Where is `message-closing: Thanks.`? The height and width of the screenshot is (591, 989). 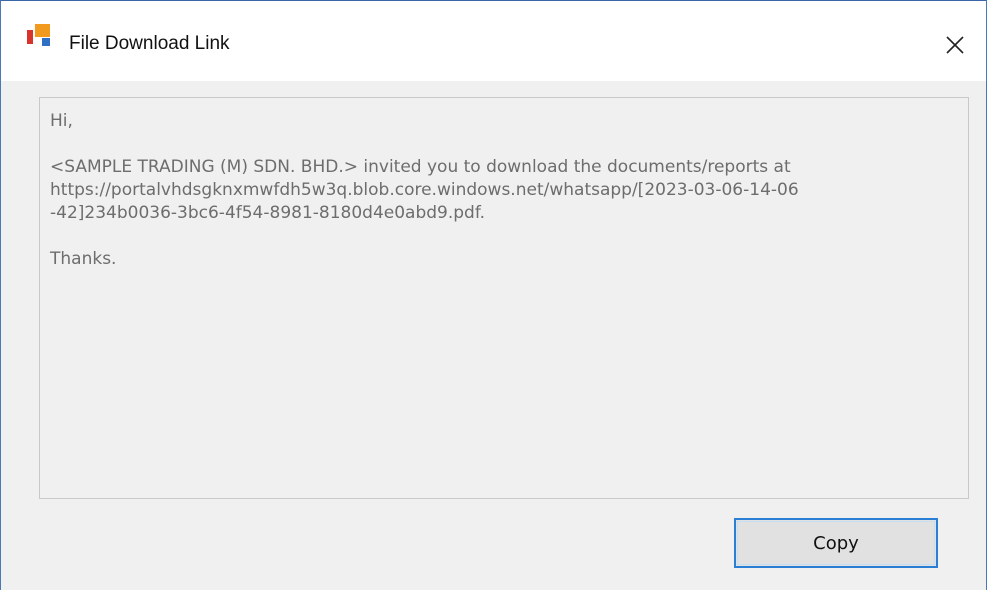
message-closing: Thanks. is located at coordinates (83, 259).